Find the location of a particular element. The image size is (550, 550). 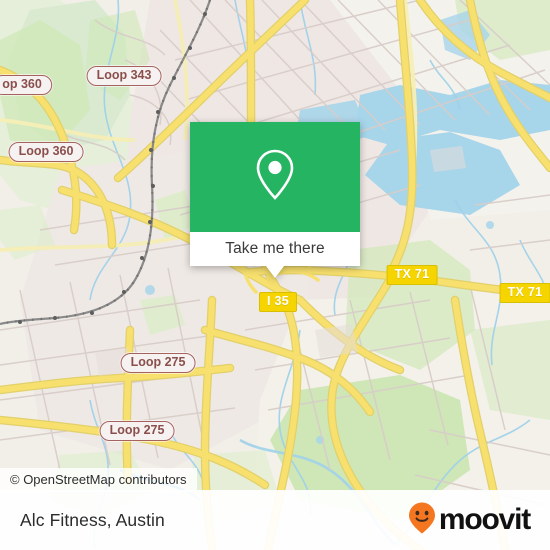

take-me-there-label: Take me there is located at coordinates (275, 248).